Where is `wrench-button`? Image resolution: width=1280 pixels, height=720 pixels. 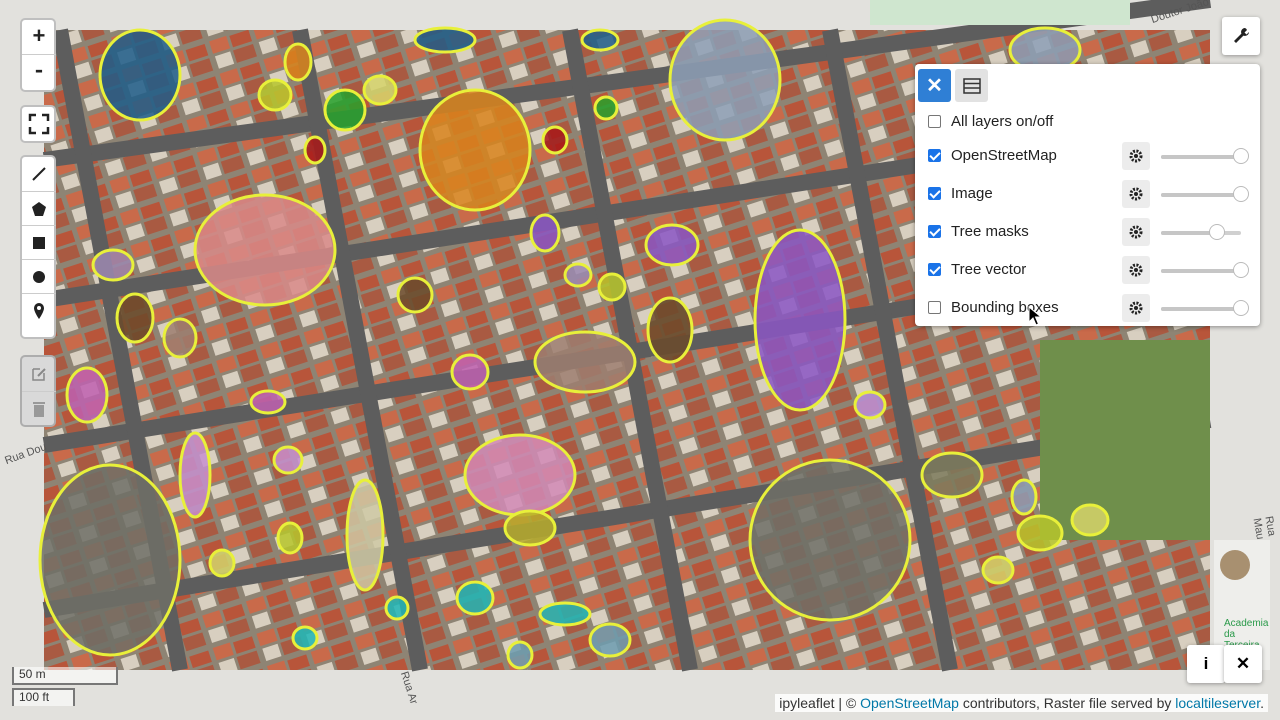 wrench-button is located at coordinates (1241, 36).